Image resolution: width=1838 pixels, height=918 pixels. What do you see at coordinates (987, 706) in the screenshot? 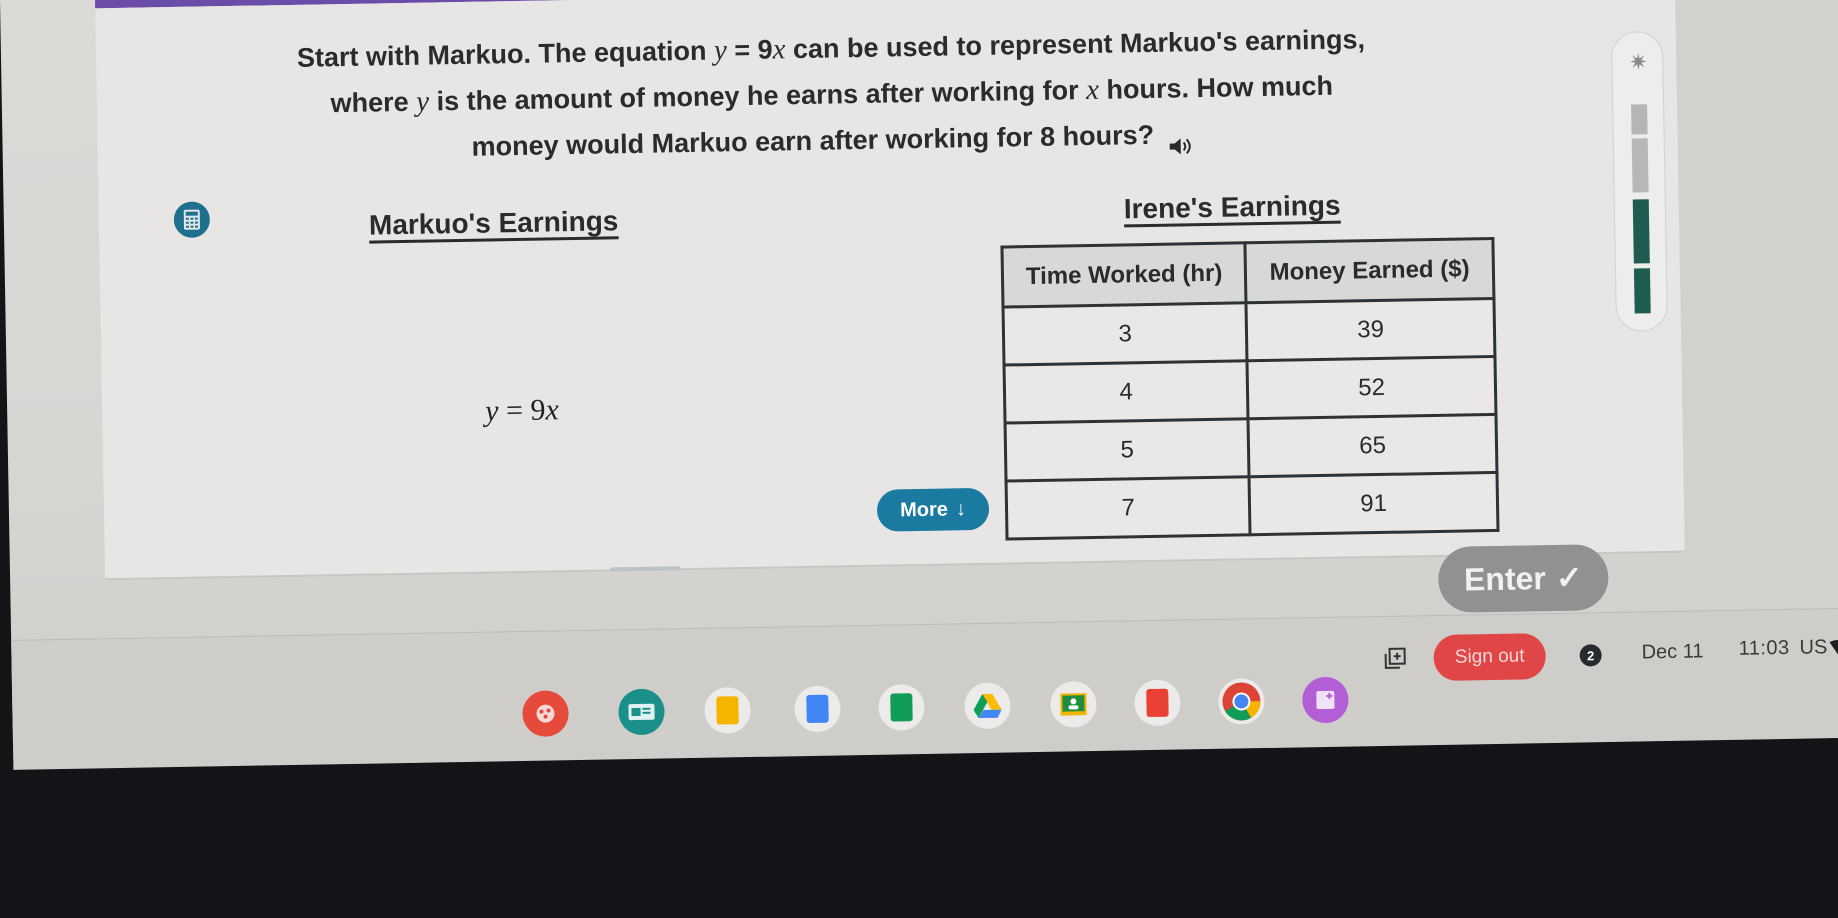
I see `google-drive-icon` at bounding box center [987, 706].